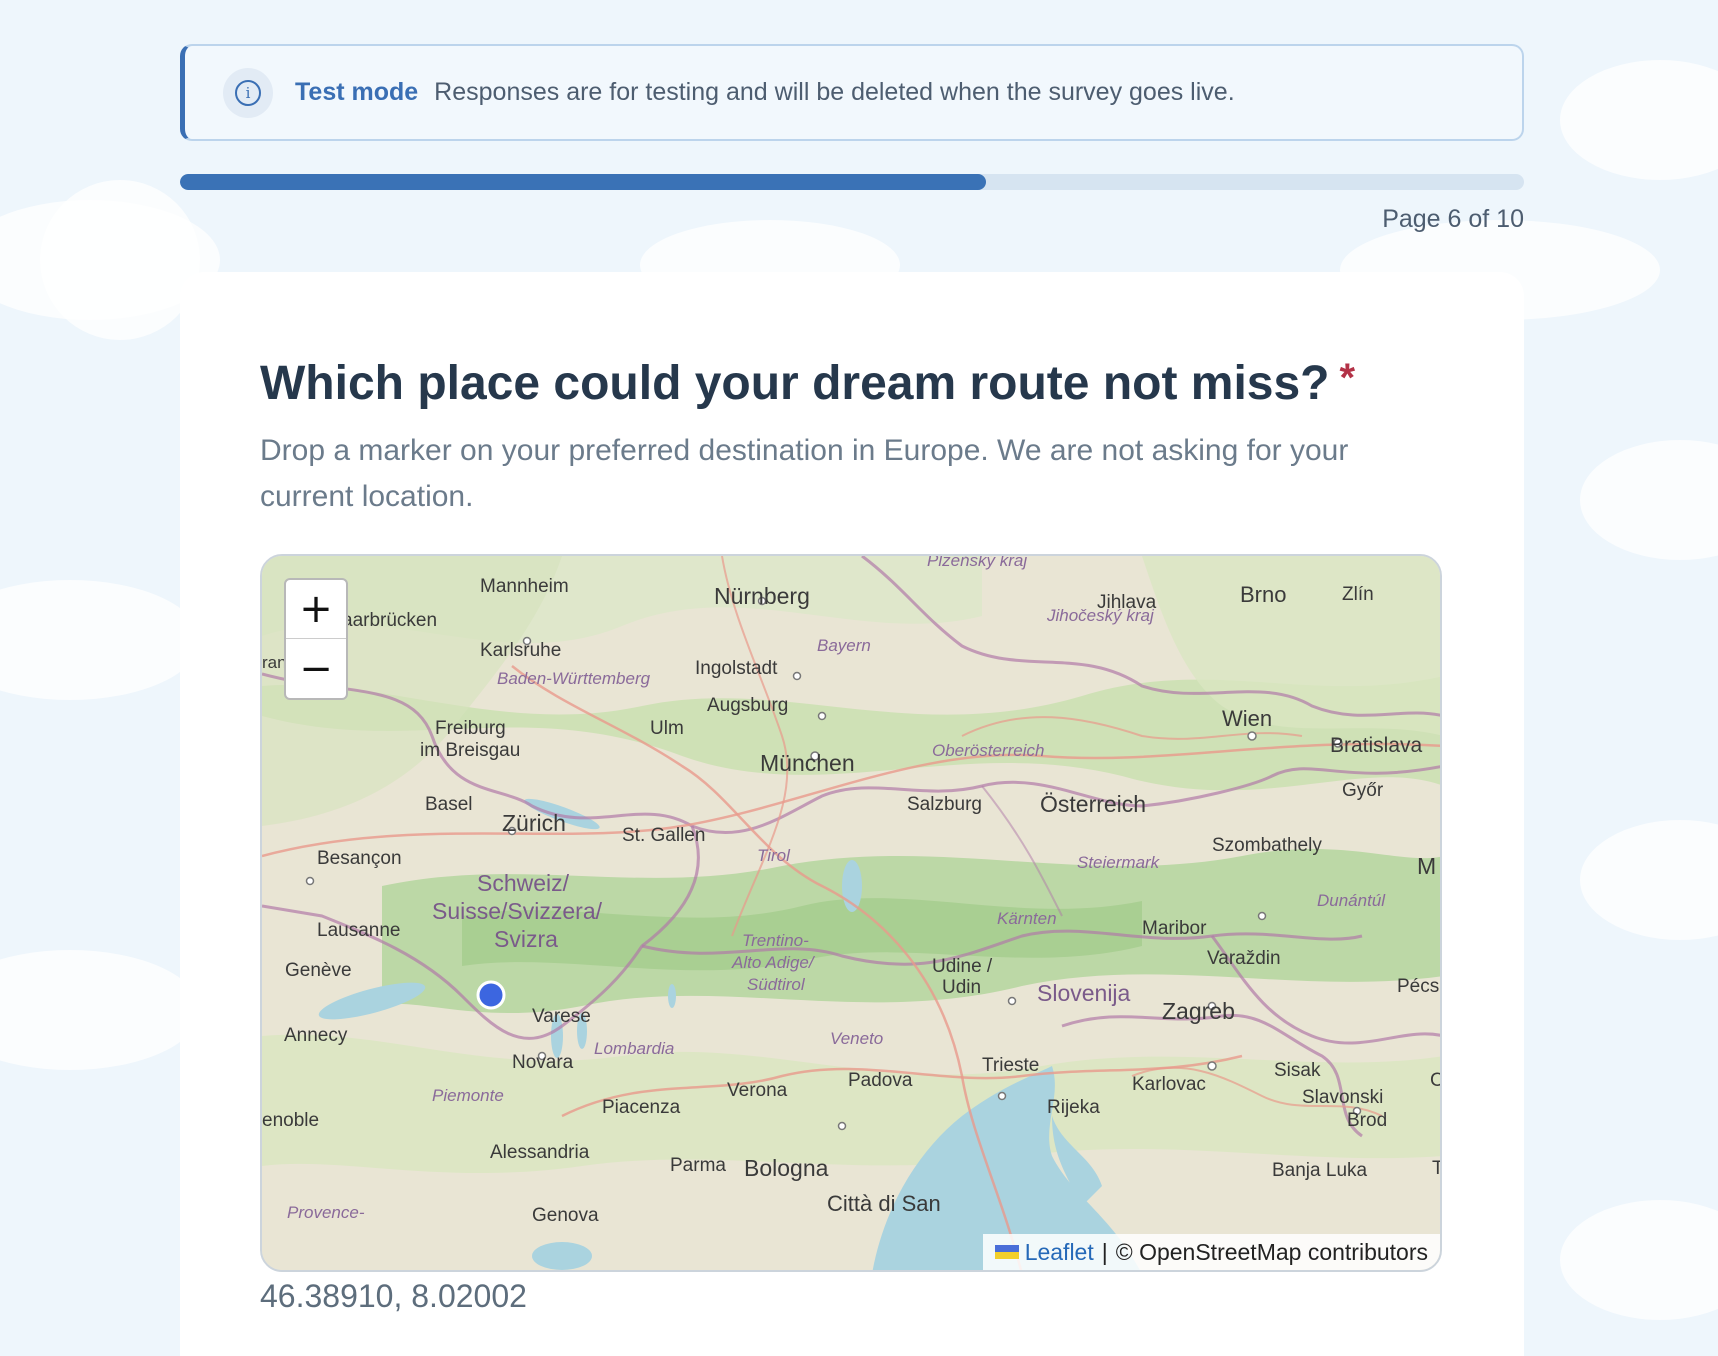 The height and width of the screenshot is (1356, 1718). What do you see at coordinates (393, 1296) in the screenshot?
I see `selected-coordinates: 46.38910, 8.02002` at bounding box center [393, 1296].